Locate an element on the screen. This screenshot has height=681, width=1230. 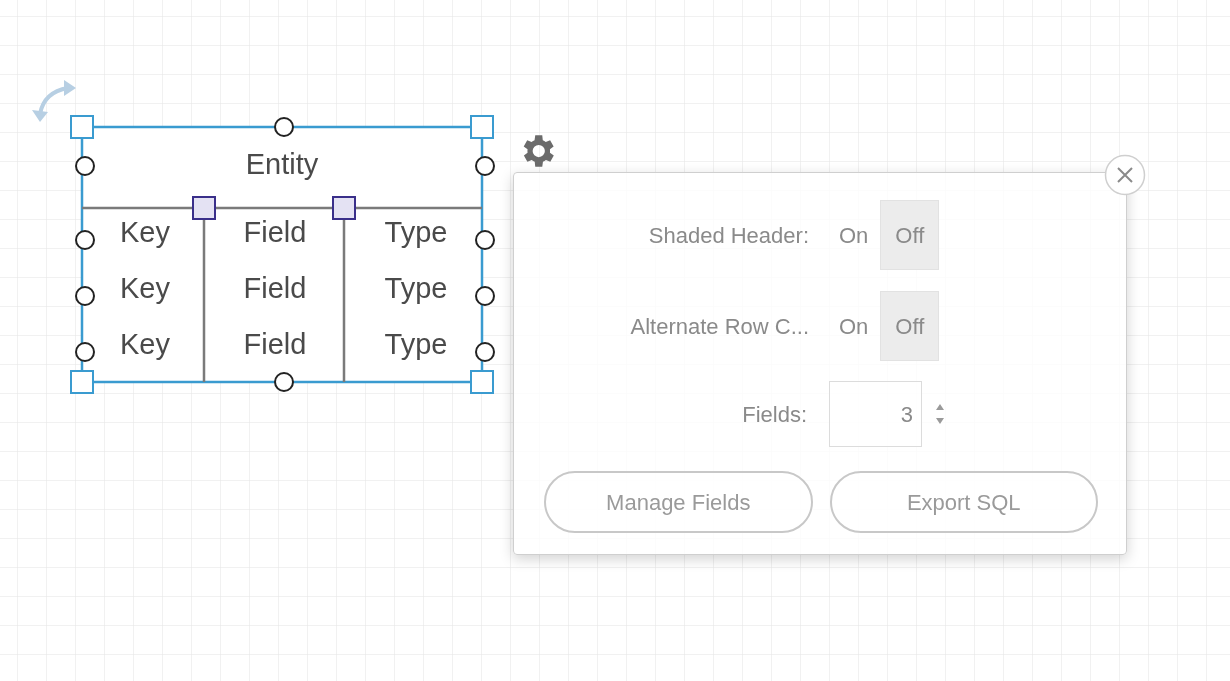
fields-input: 3 is located at coordinates (875, 414).